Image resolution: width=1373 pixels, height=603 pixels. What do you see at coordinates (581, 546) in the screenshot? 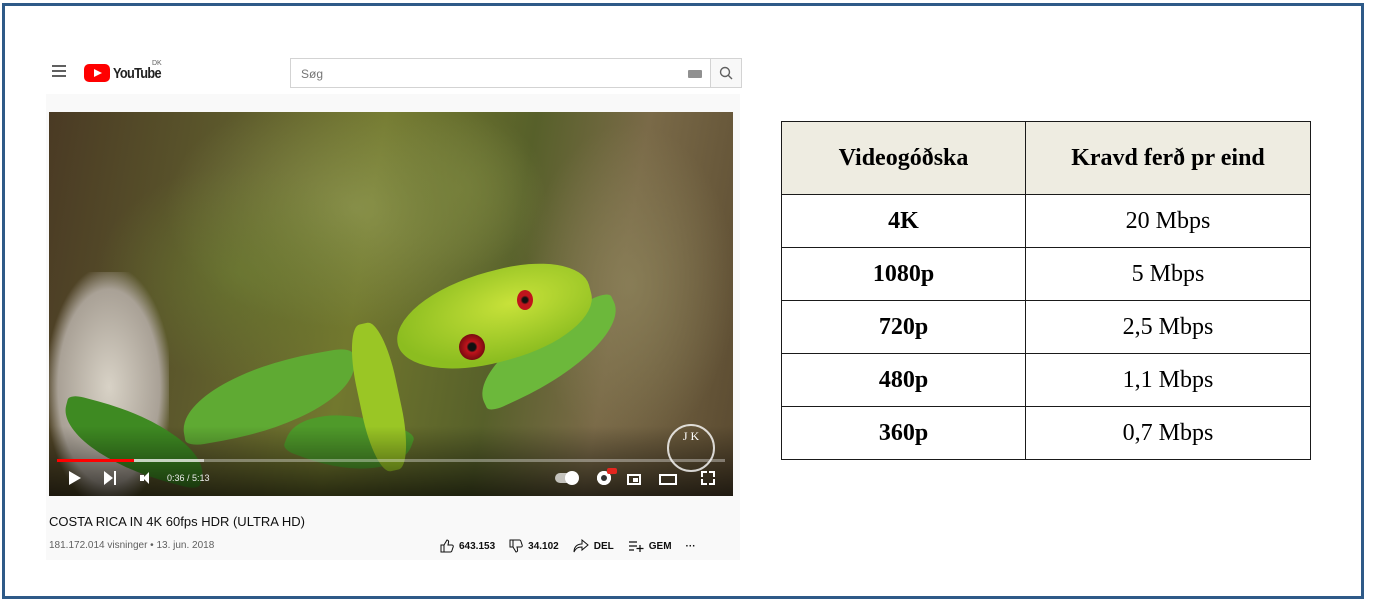
I see `share-icon` at bounding box center [581, 546].